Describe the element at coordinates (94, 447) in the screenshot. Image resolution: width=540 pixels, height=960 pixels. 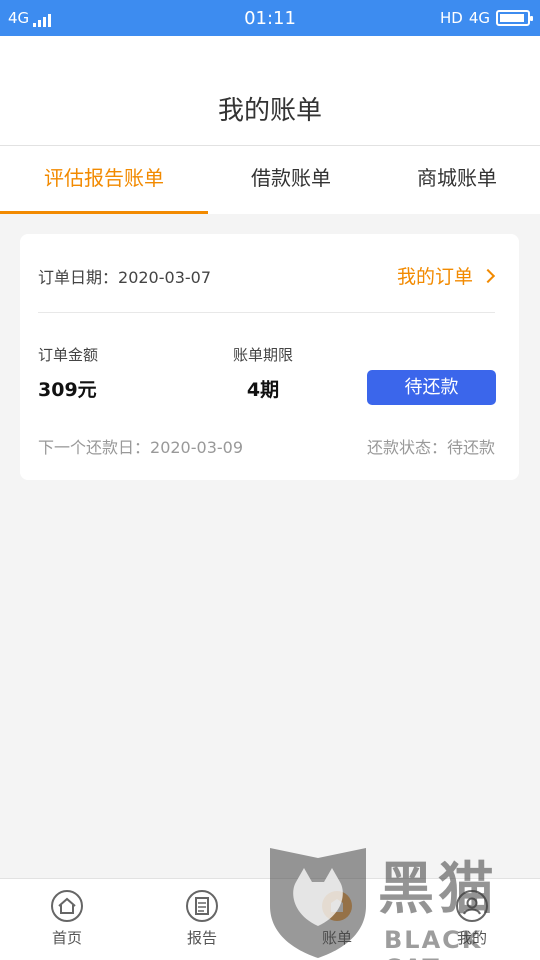
I see `next-due-label: 下一个还款日：` at that location.